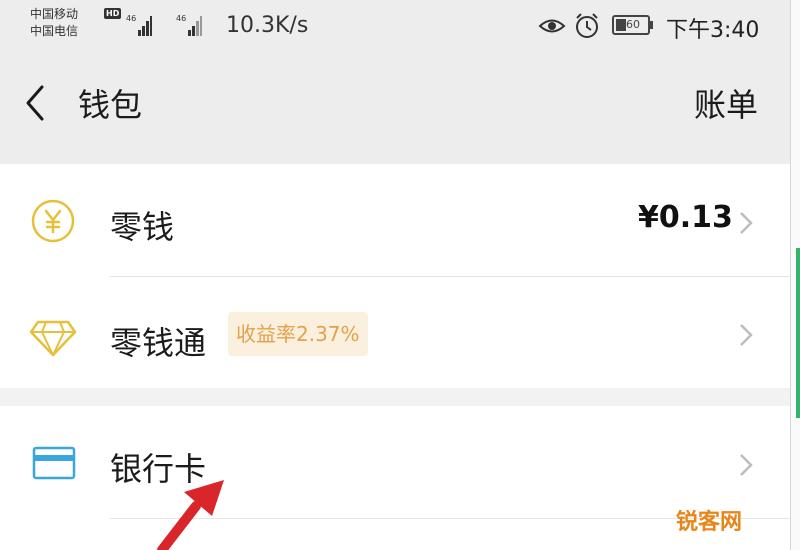  I want to click on network-1-label: 46, so click(131, 18).